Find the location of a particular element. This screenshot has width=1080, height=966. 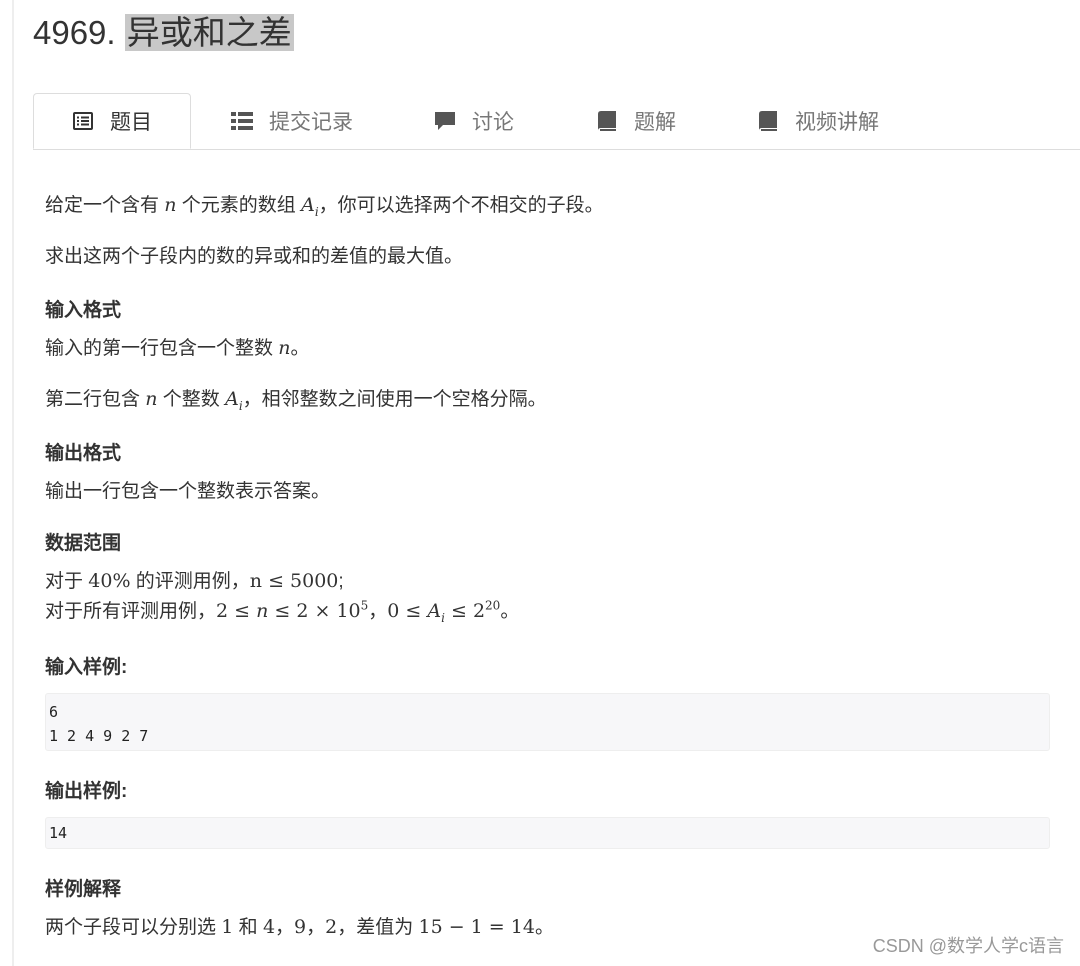

math-expr: n ≤ 5000 is located at coordinates (294, 581).